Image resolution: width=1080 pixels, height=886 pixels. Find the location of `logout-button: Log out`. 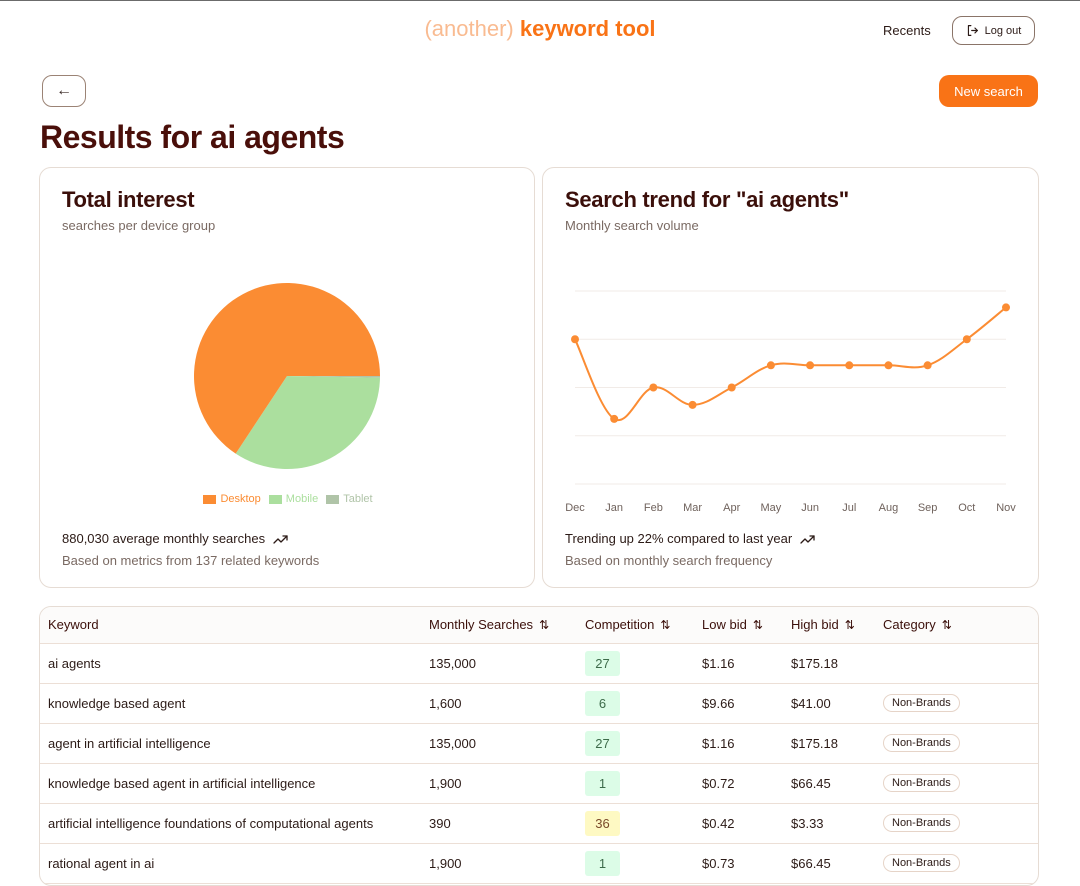

logout-button: Log out is located at coordinates (993, 30).